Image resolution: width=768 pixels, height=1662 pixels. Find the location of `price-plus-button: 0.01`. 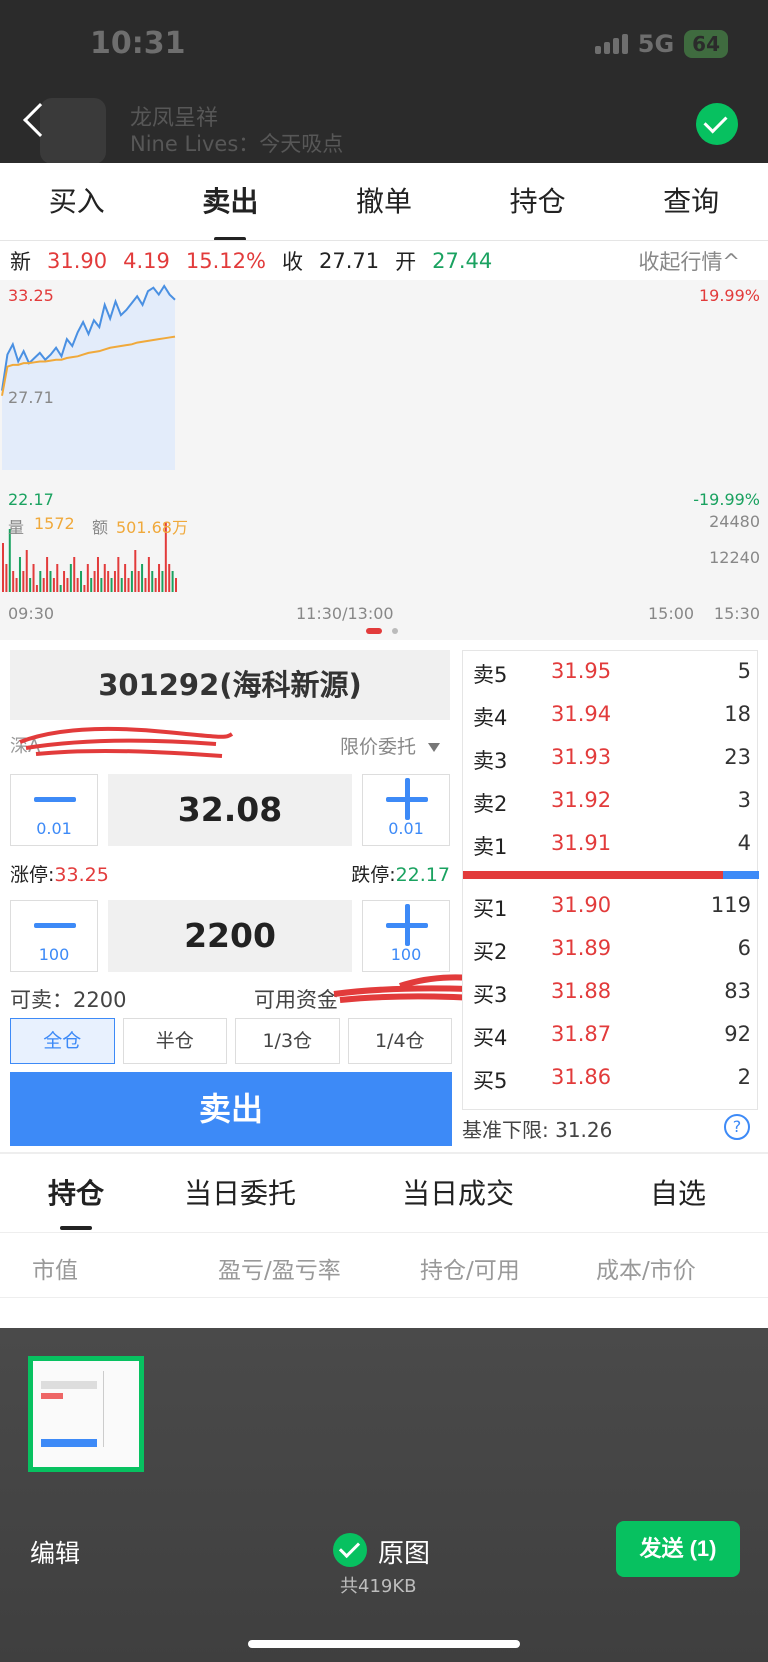

price-plus-button: 0.01 is located at coordinates (406, 810).